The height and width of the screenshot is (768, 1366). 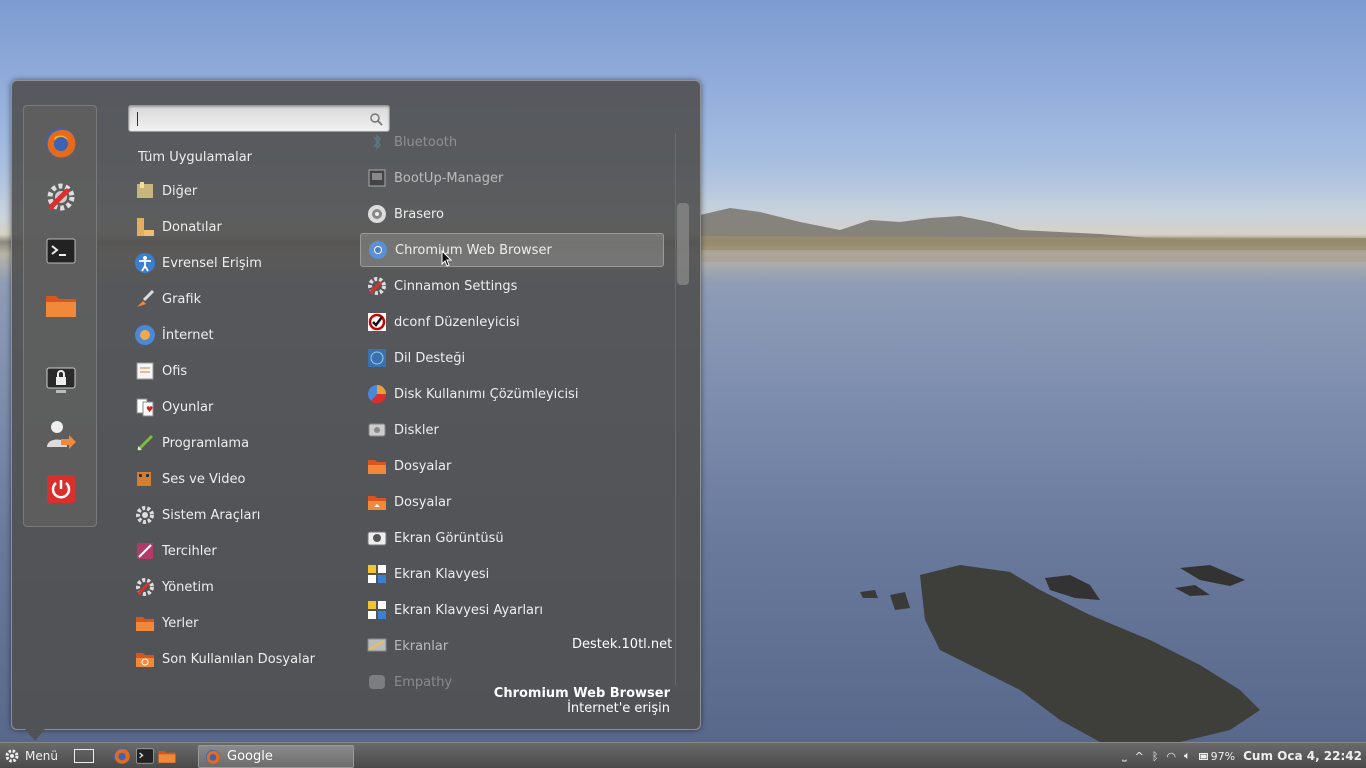 I want to click on files-home-icon, so click(x=377, y=503).